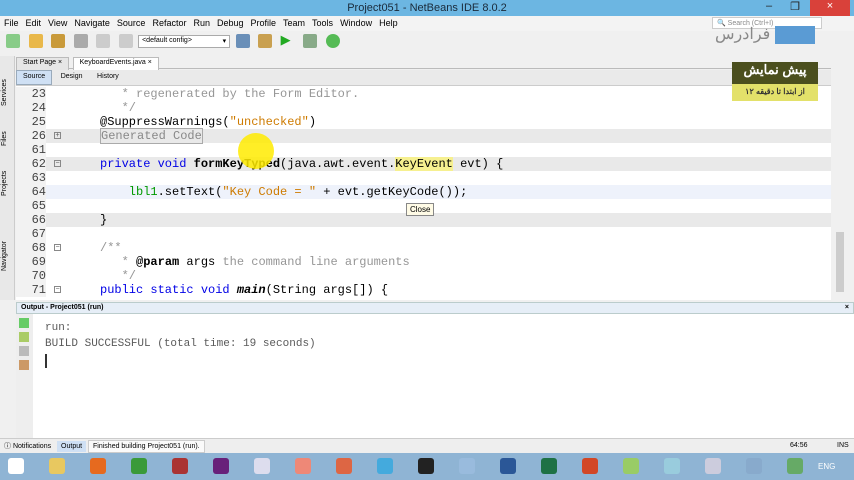 Image resolution: width=854 pixels, height=480 pixels. Describe the element at coordinates (108, 78) in the screenshot. I see `tab-history: History` at that location.